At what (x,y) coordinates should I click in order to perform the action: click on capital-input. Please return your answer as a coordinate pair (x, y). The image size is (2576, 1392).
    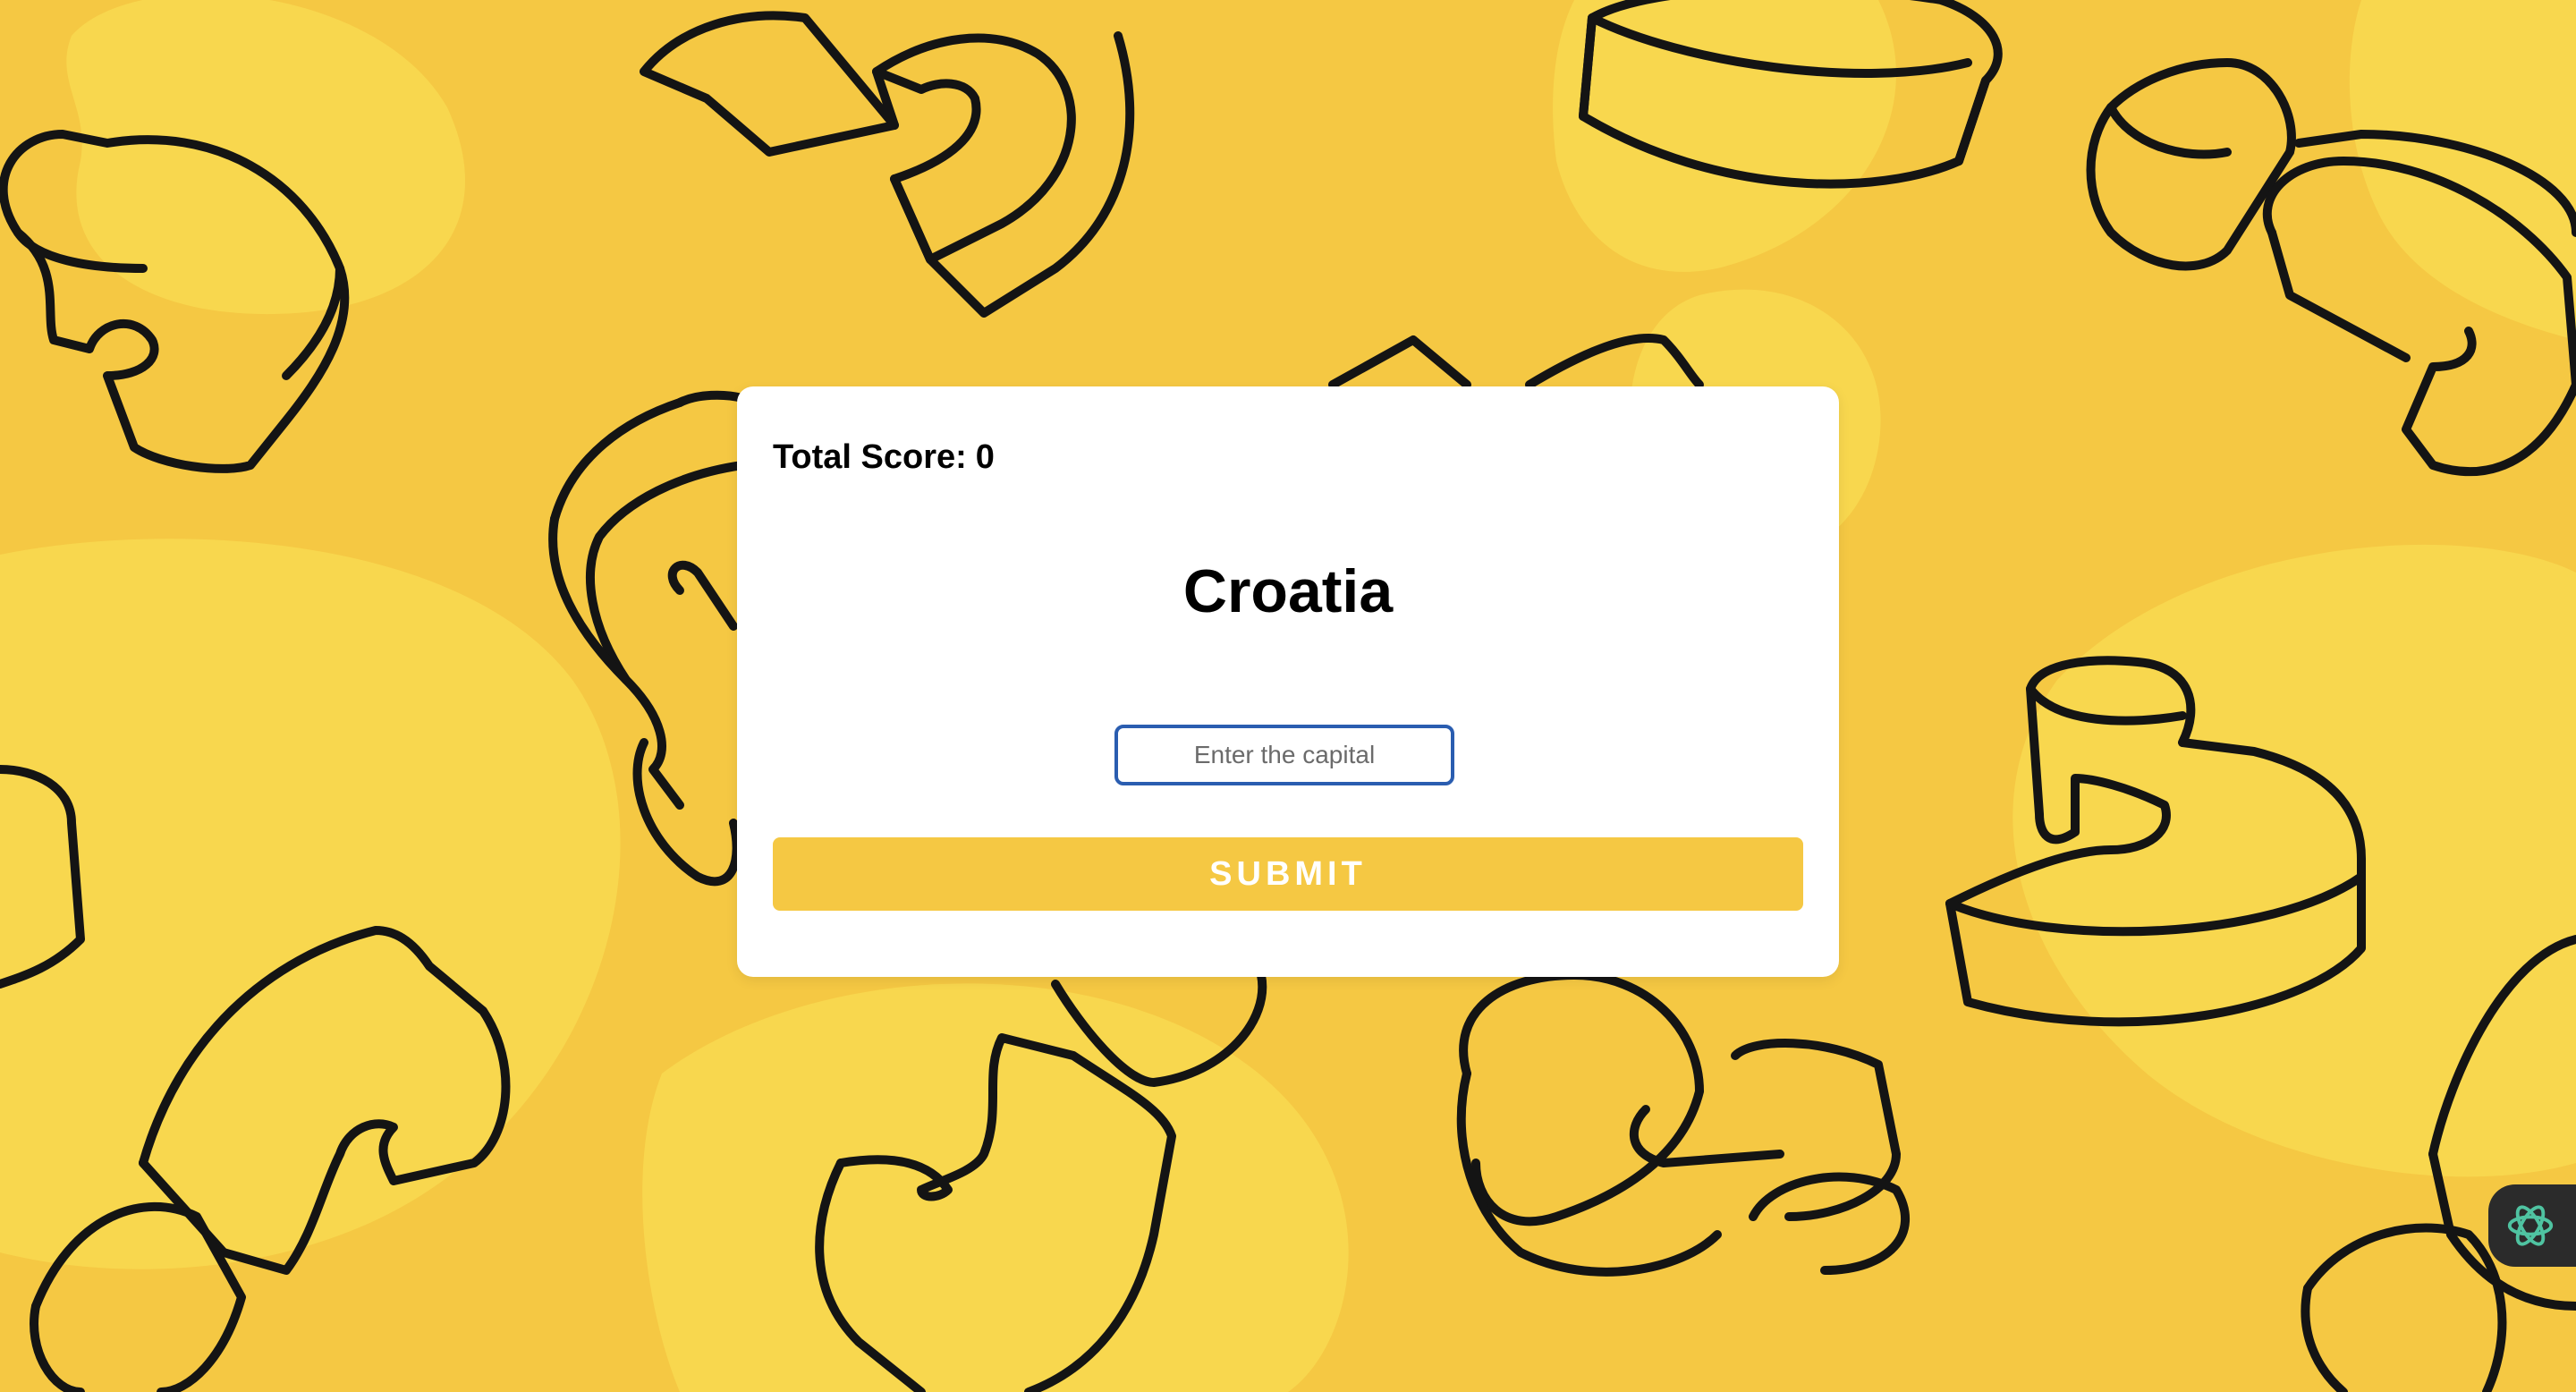
    Looking at the image, I should click on (1284, 755).